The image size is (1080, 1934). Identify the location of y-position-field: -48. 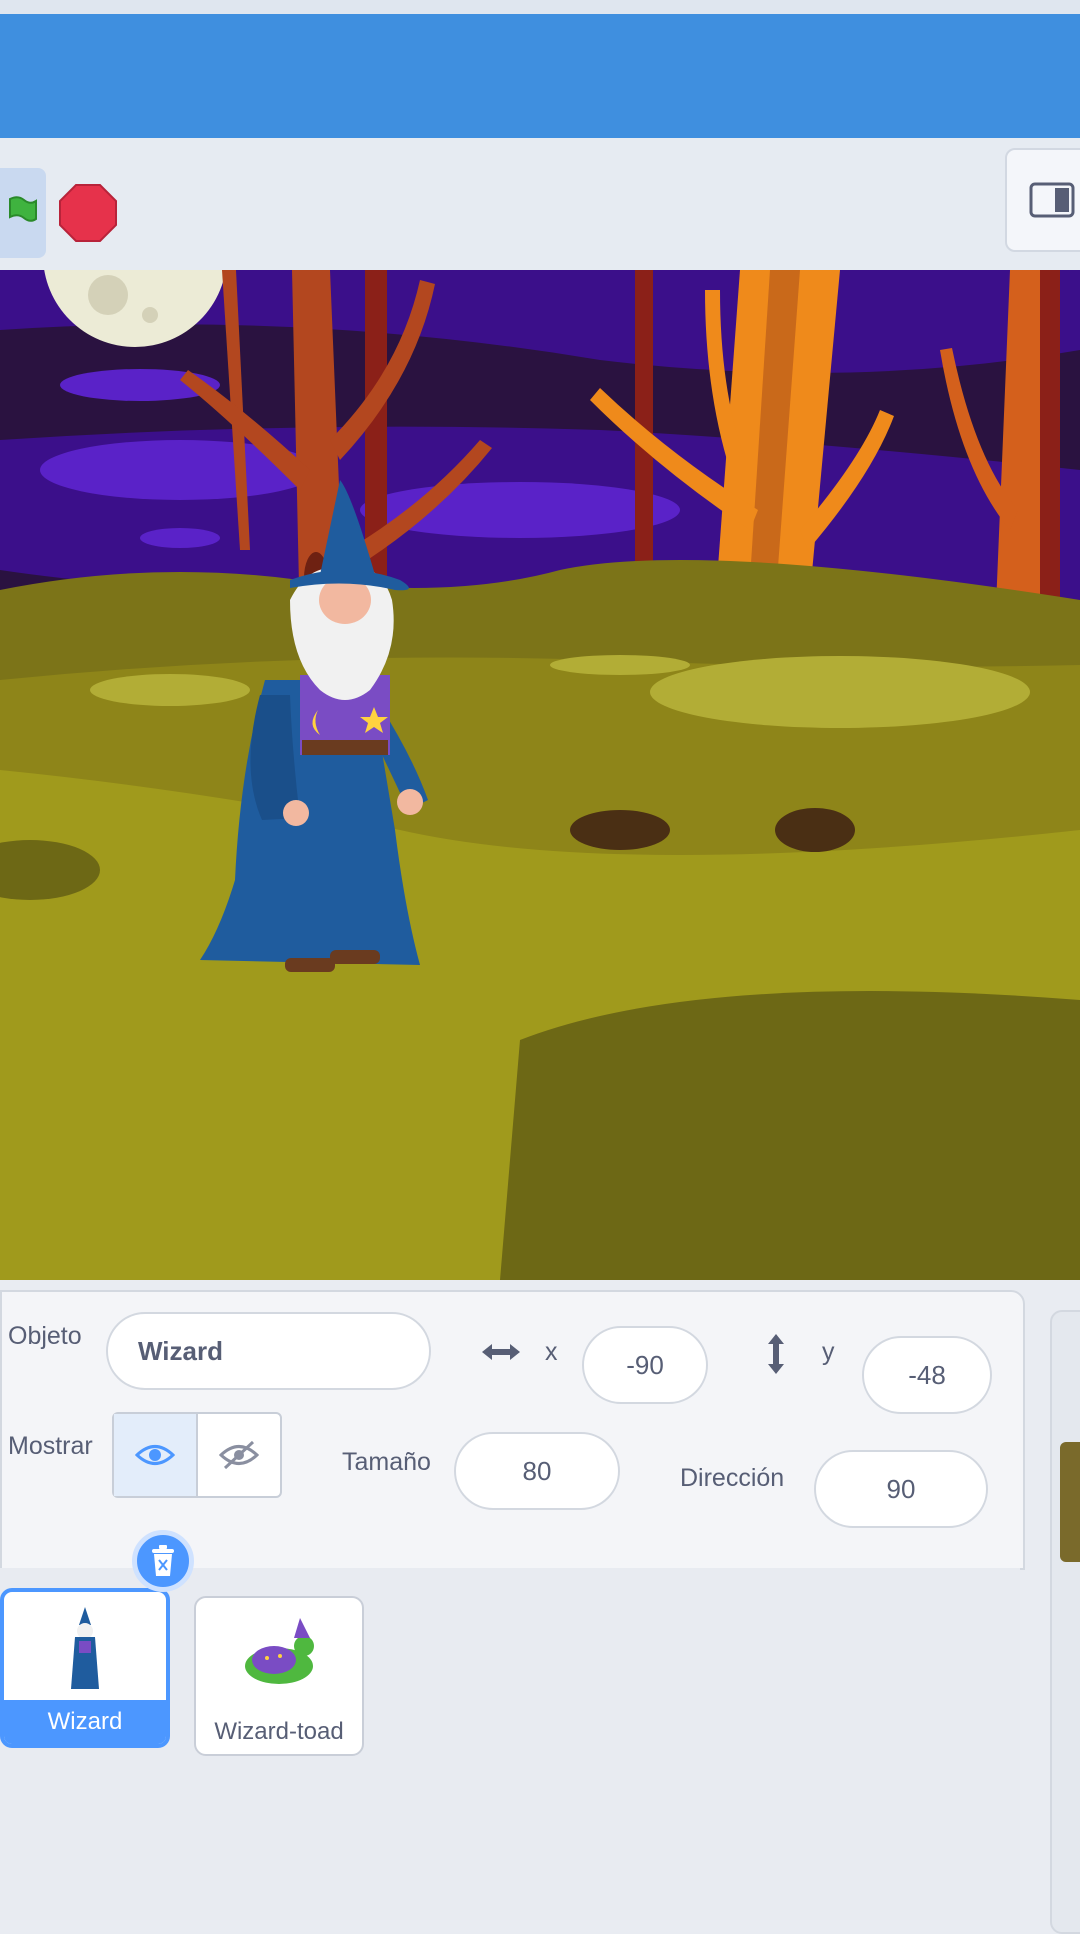
(927, 1375).